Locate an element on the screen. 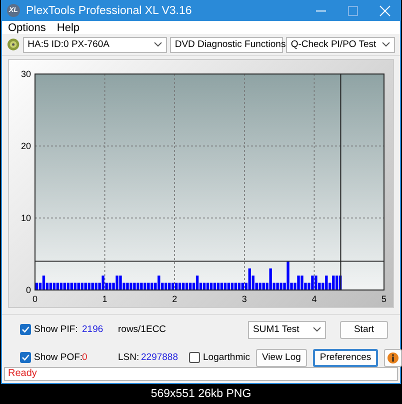 This screenshot has height=404, width=402. drive-dropdown: HA:5 ID:0 PX-760A is located at coordinates (94, 44).